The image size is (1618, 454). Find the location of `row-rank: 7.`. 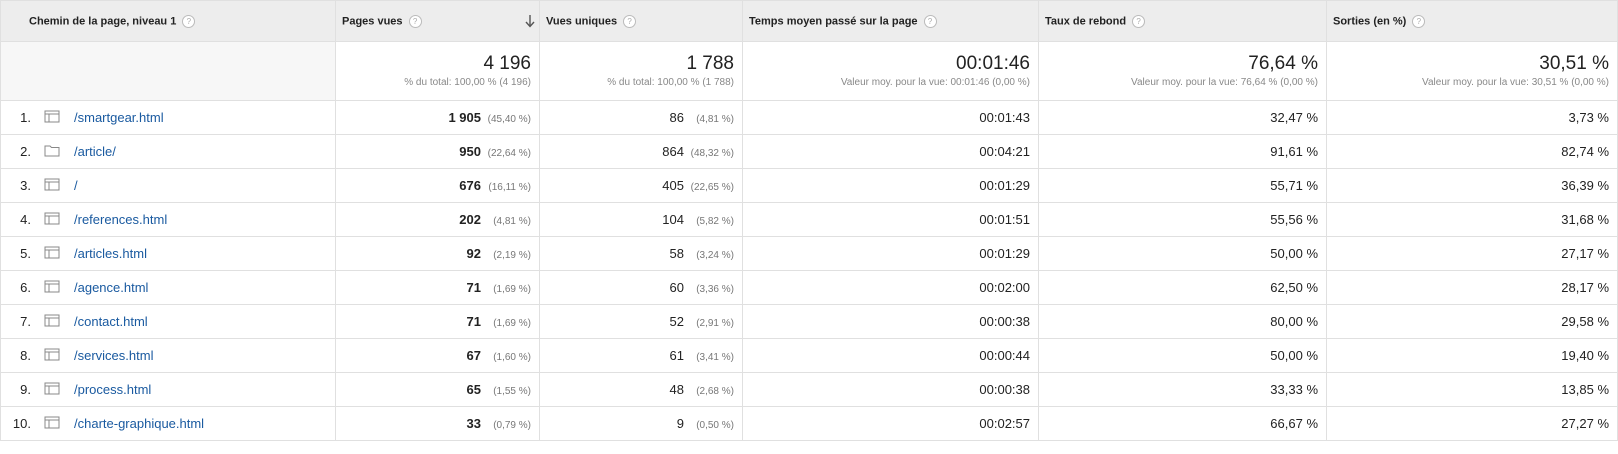

row-rank: 7. is located at coordinates (25, 321).